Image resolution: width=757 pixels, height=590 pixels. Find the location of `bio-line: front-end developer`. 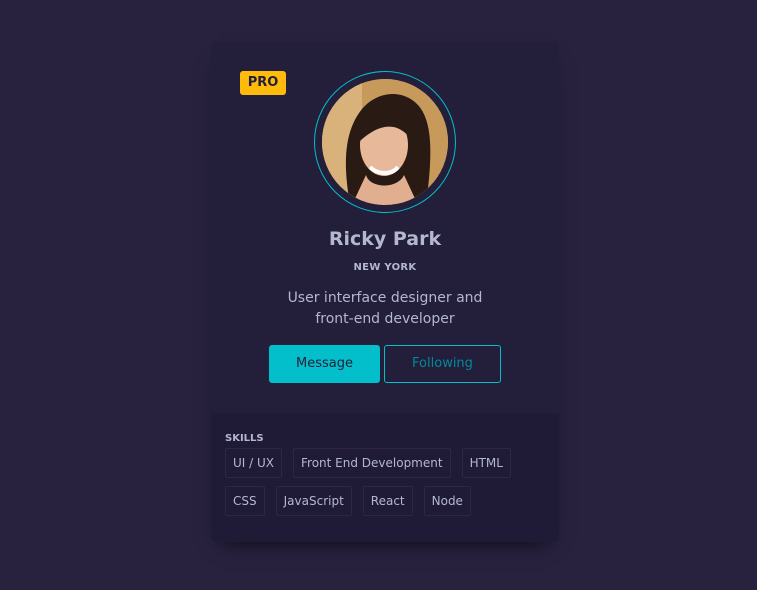

bio-line: front-end developer is located at coordinates (385, 319).